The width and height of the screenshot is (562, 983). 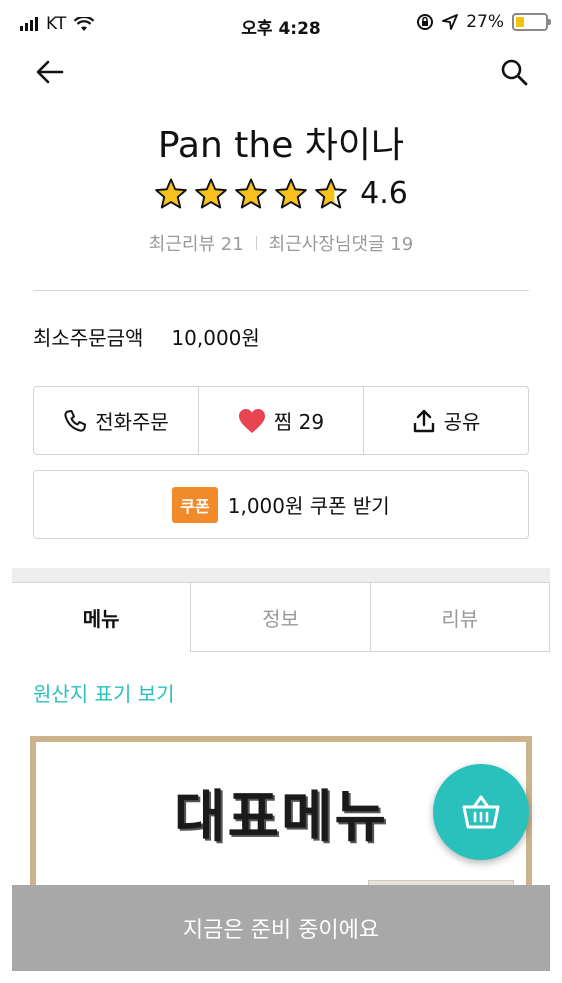 I want to click on phone-order-label: 전화주문, so click(x=132, y=422).